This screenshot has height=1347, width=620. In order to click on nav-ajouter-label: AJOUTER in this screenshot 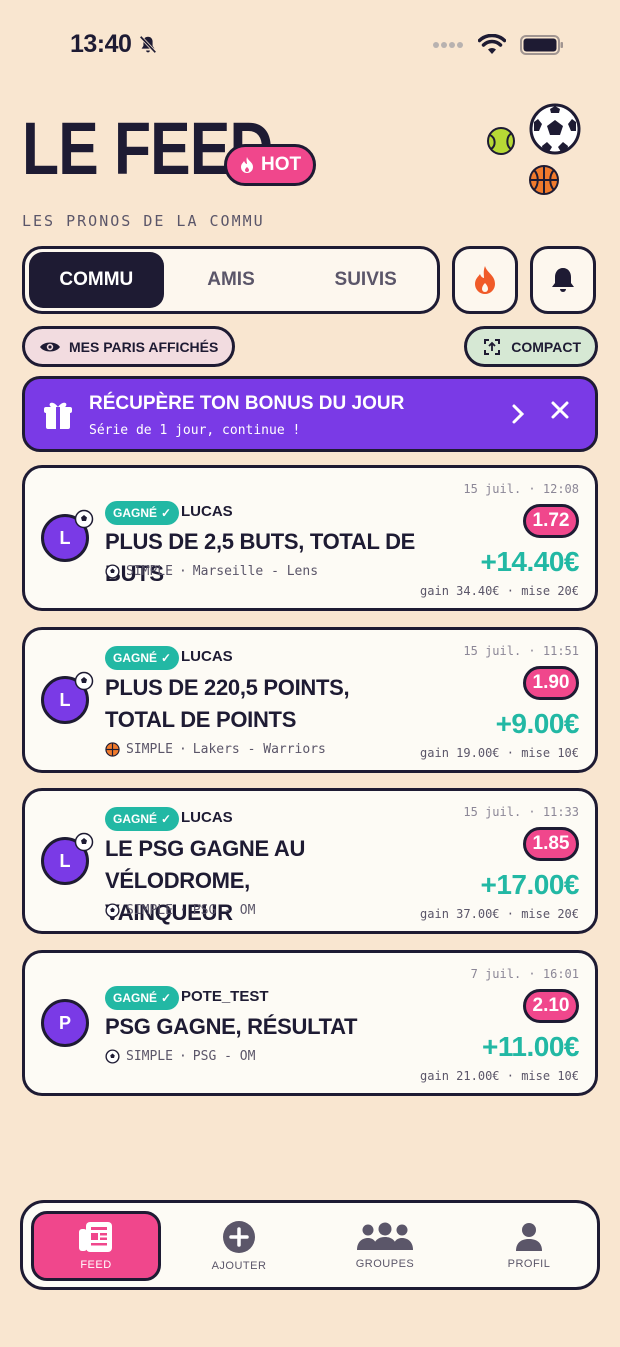, I will do `click(239, 1266)`.